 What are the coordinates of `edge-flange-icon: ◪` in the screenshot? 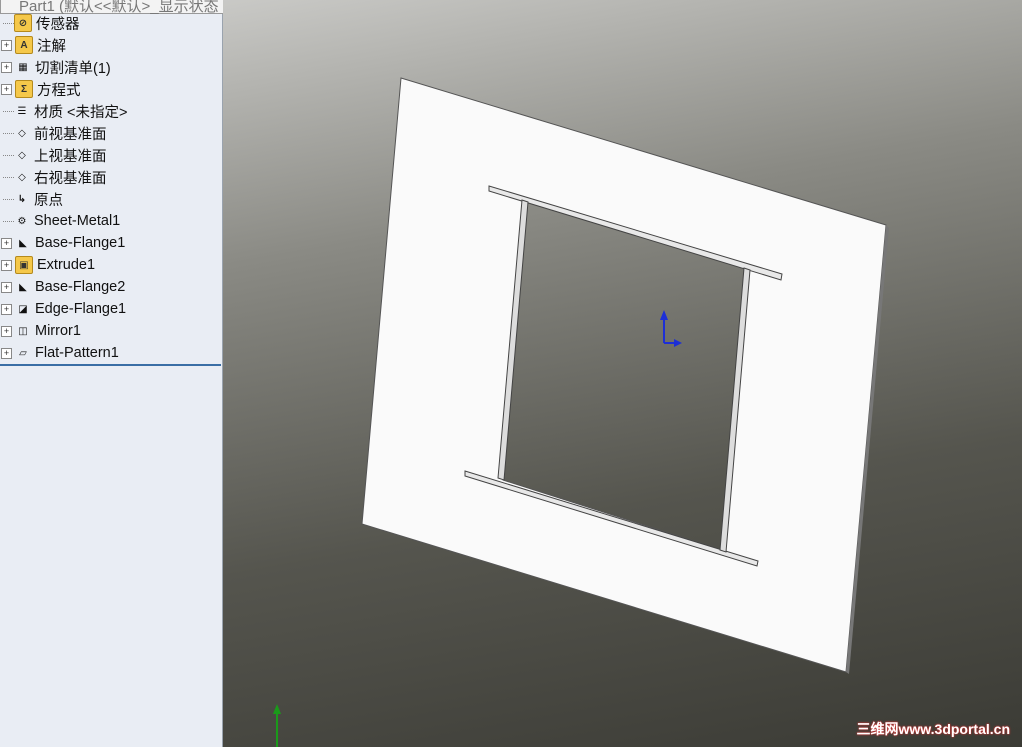 It's located at (23, 309).